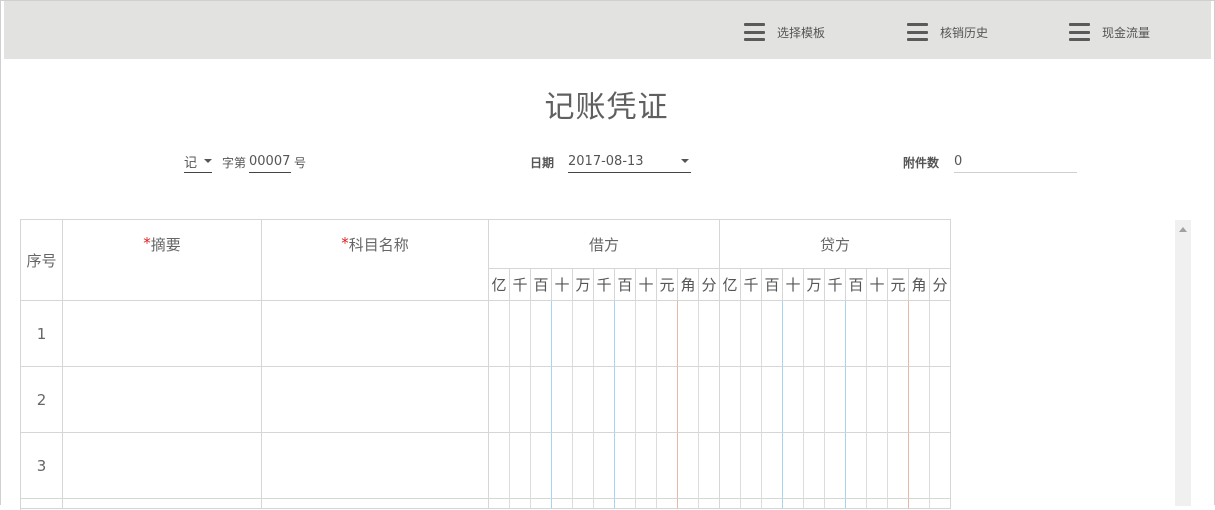 Image resolution: width=1215 pixels, height=510 pixels. Describe the element at coordinates (947, 32) in the screenshot. I see `writeoff-history-button: 核销历史` at that location.